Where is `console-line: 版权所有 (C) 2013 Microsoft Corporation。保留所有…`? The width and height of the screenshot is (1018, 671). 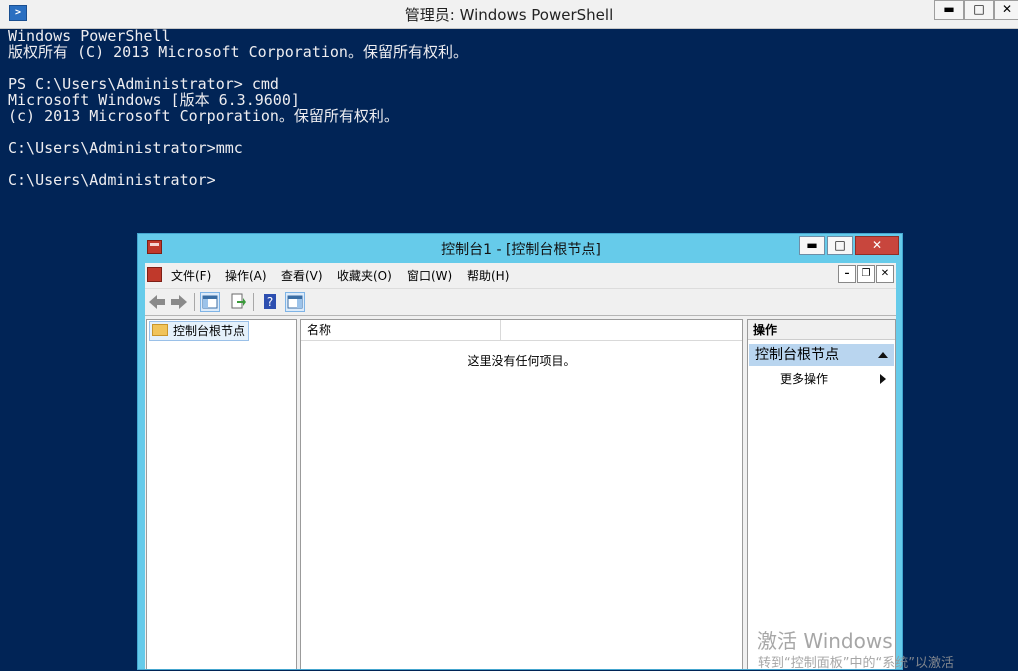
console-line: 版权所有 (C) 2013 Microsoft Corporation。保留所有… is located at coordinates (238, 52).